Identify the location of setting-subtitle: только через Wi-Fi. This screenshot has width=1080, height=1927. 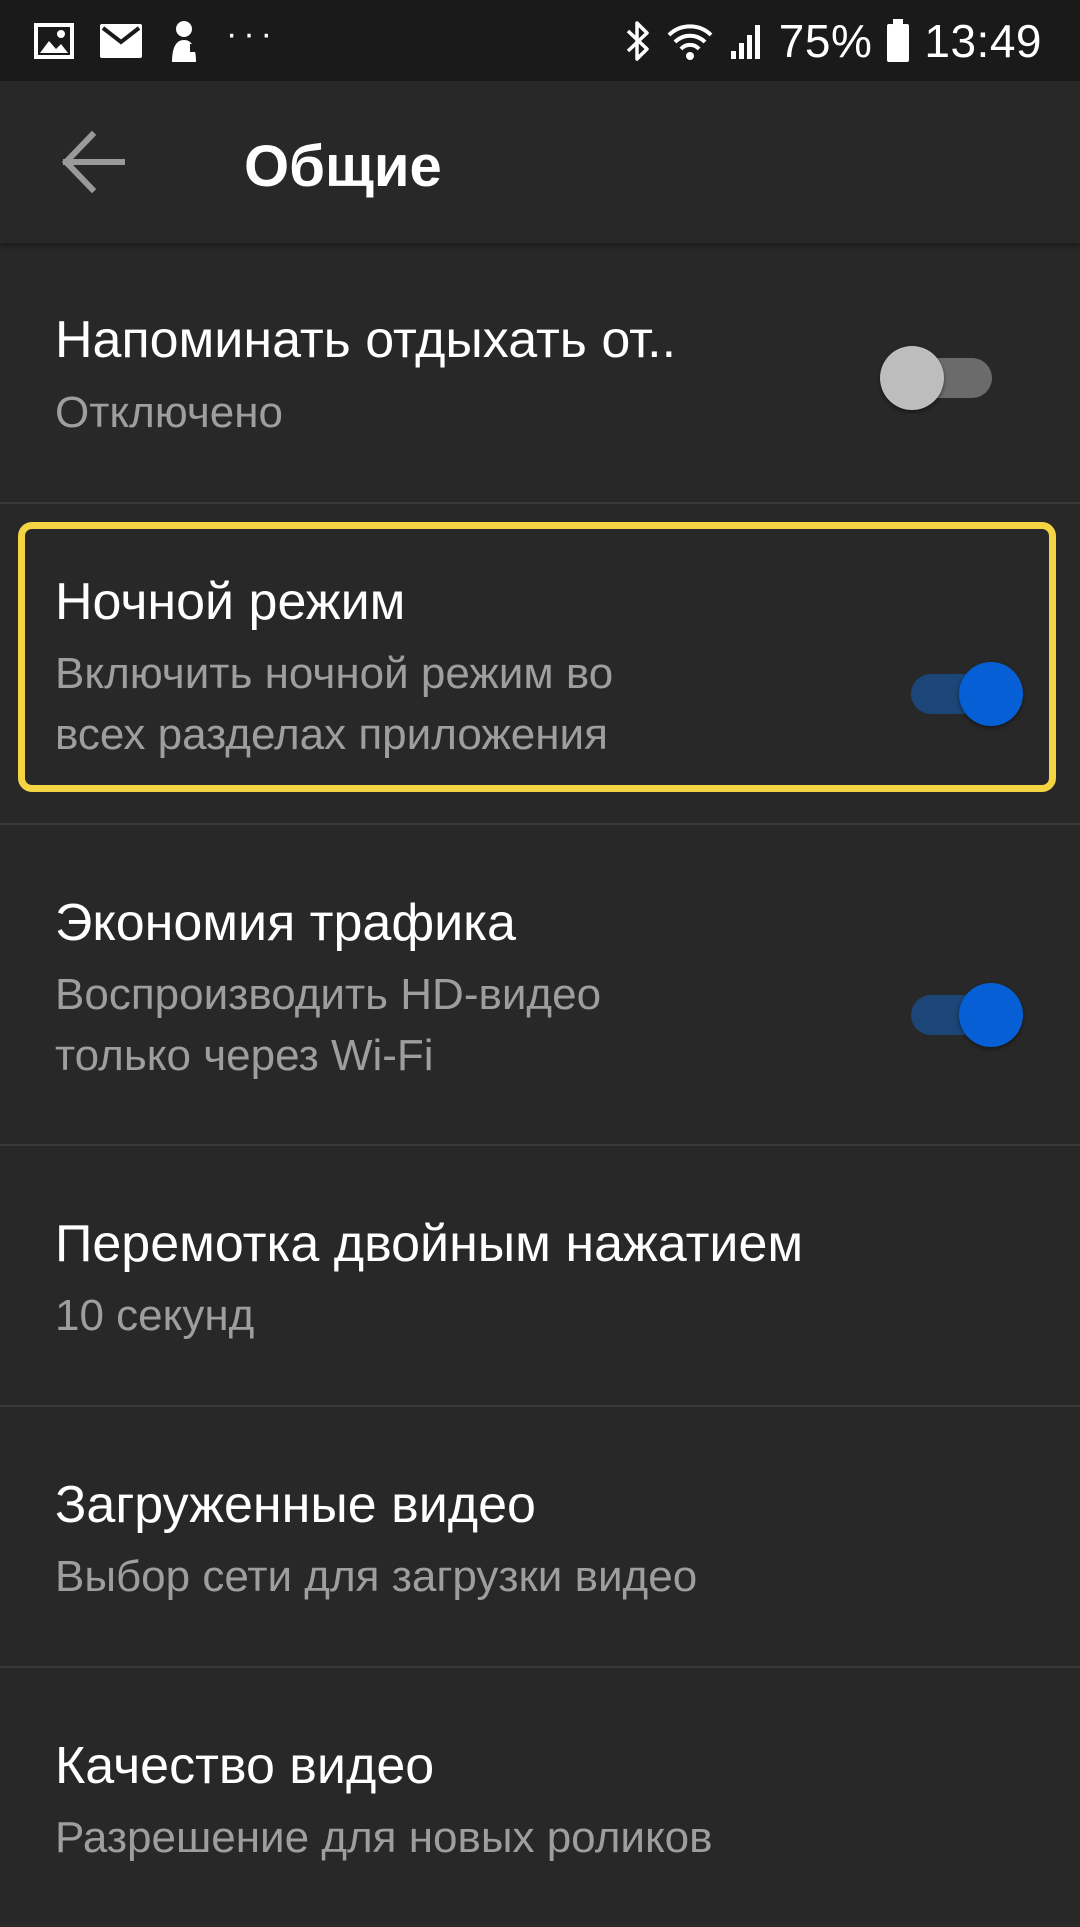
(244, 1055).